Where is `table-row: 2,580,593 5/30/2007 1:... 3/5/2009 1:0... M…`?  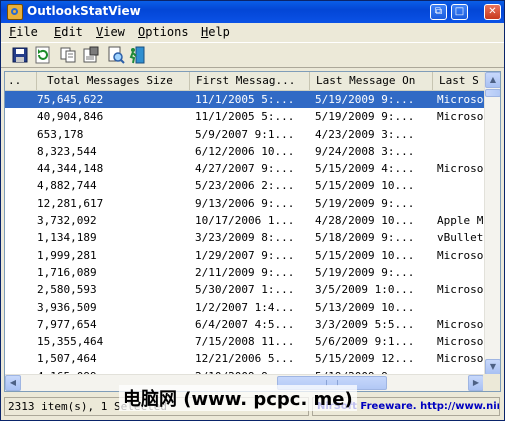 table-row: 2,580,593 5/30/2007 1:... 3/5/2009 1:0... M… is located at coordinates (245, 289).